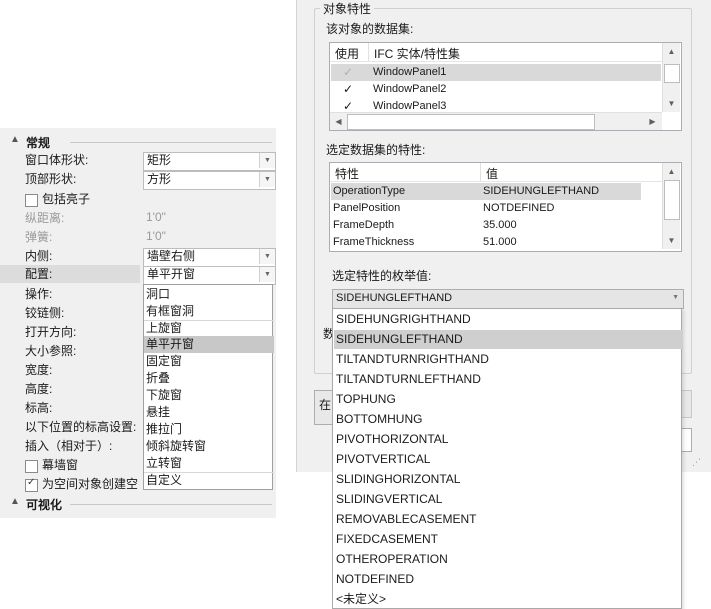 The image size is (711, 609). What do you see at coordinates (209, 257) in the screenshot?
I see `inside-select: 墙壁右侧 ▼` at bounding box center [209, 257].